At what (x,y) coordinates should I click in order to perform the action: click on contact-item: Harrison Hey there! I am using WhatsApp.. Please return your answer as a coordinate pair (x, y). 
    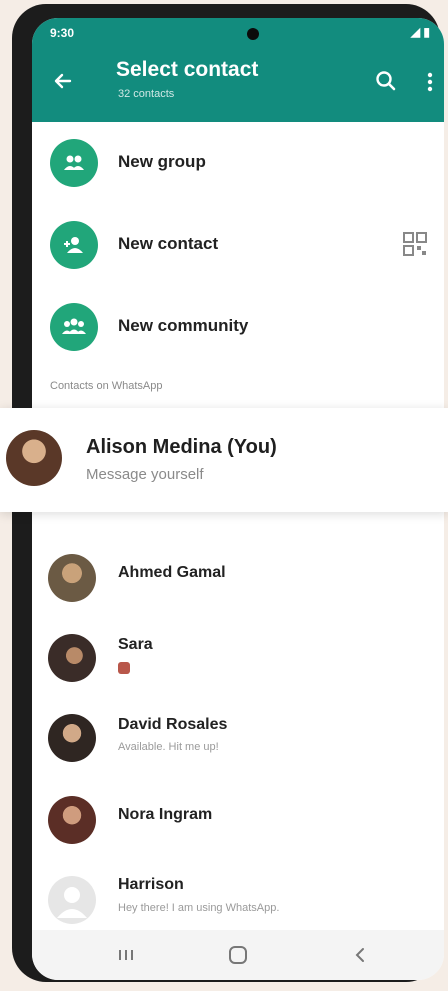
    Looking at the image, I should click on (238, 900).